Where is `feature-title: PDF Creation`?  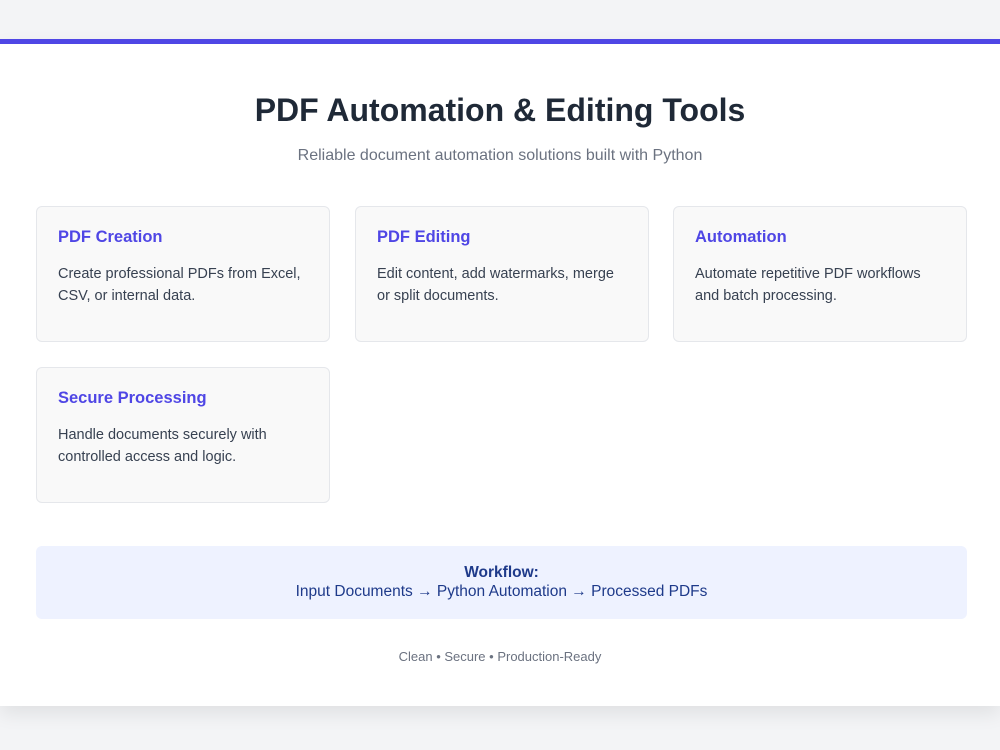
feature-title: PDF Creation is located at coordinates (110, 237).